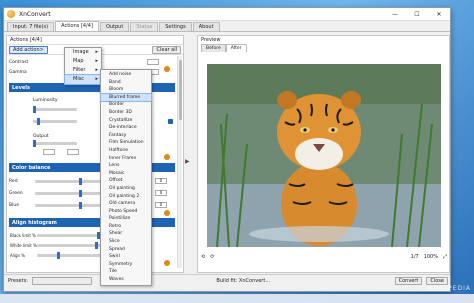 The width and height of the screenshot is (474, 303). I want to click on menu-item-image: Image ▸, so click(83, 52).